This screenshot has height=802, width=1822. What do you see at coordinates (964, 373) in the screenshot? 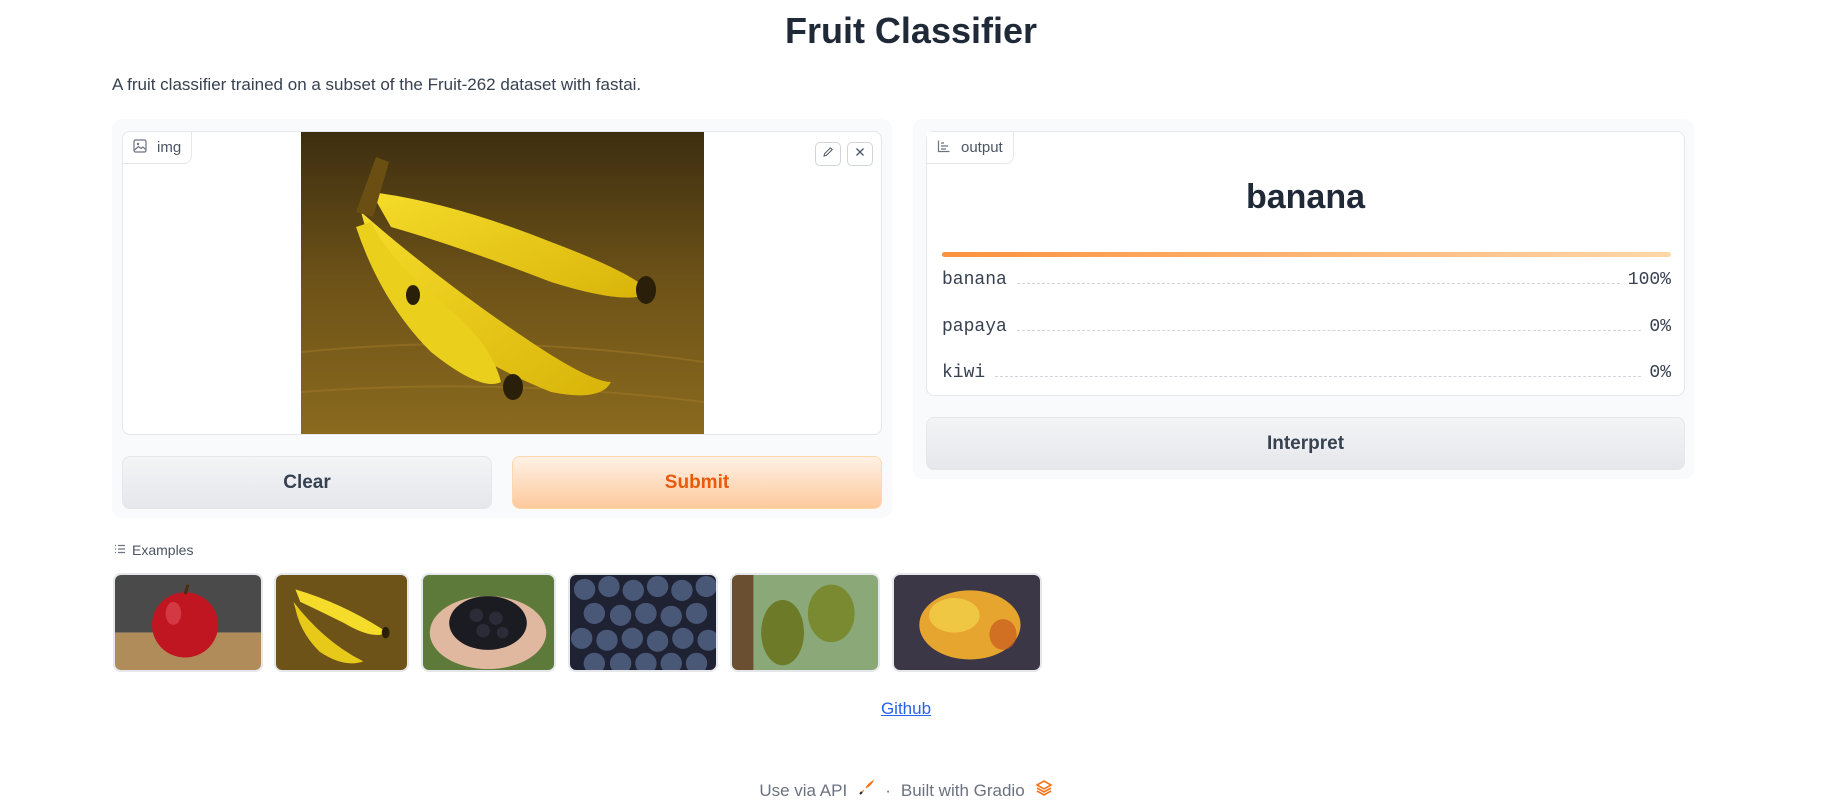
I see `confidence-label: kiwi` at bounding box center [964, 373].